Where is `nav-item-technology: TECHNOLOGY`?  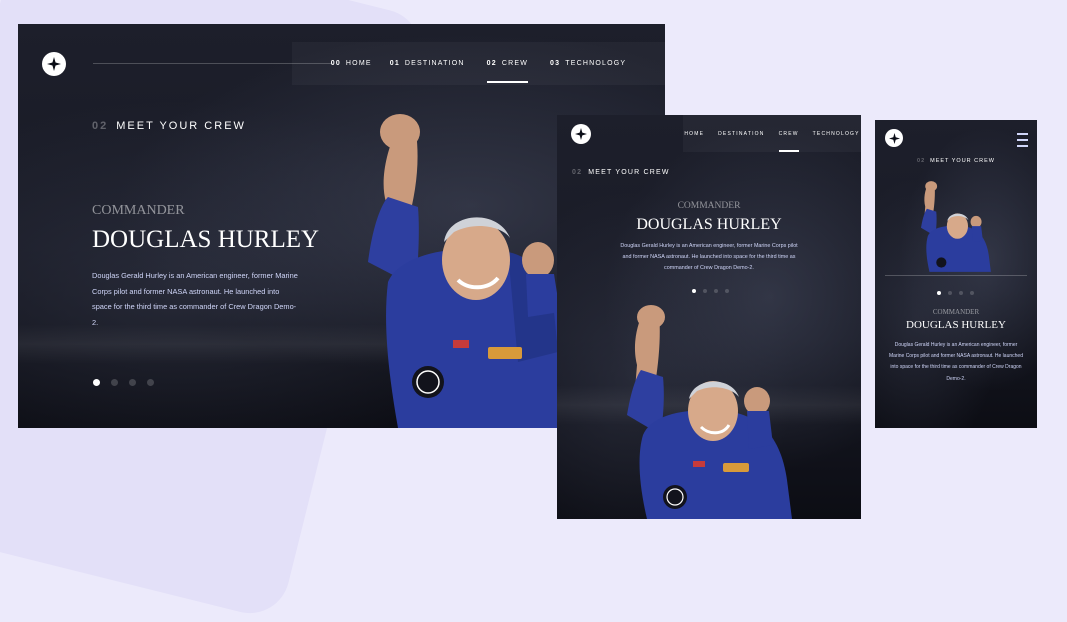 nav-item-technology: TECHNOLOGY is located at coordinates (836, 134).